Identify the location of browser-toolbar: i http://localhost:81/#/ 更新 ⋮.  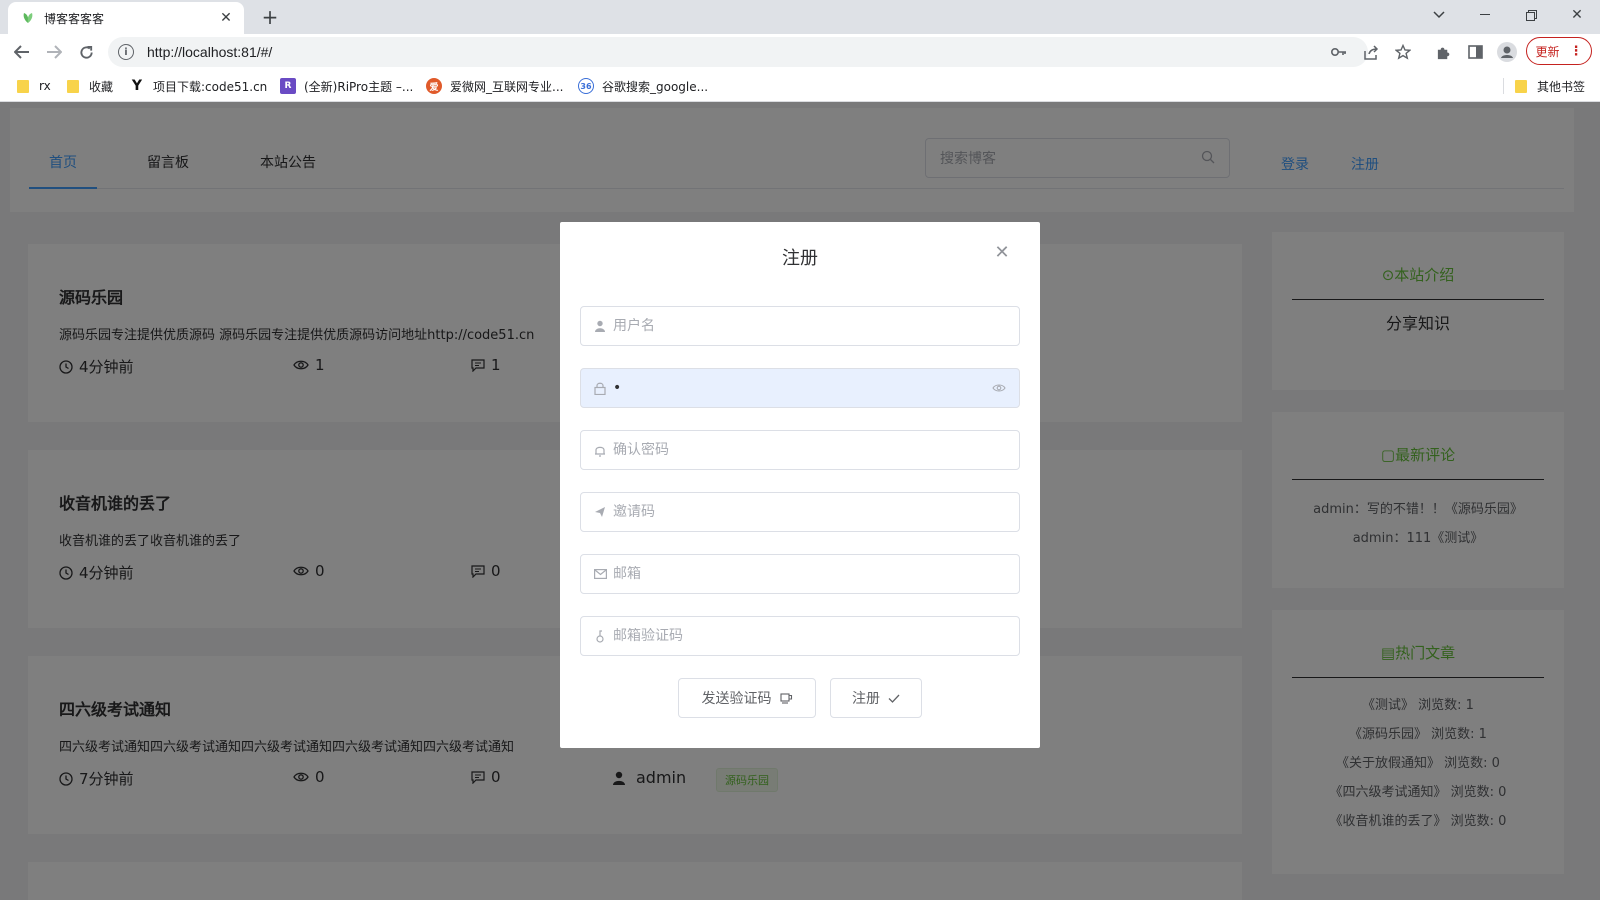
(800, 52).